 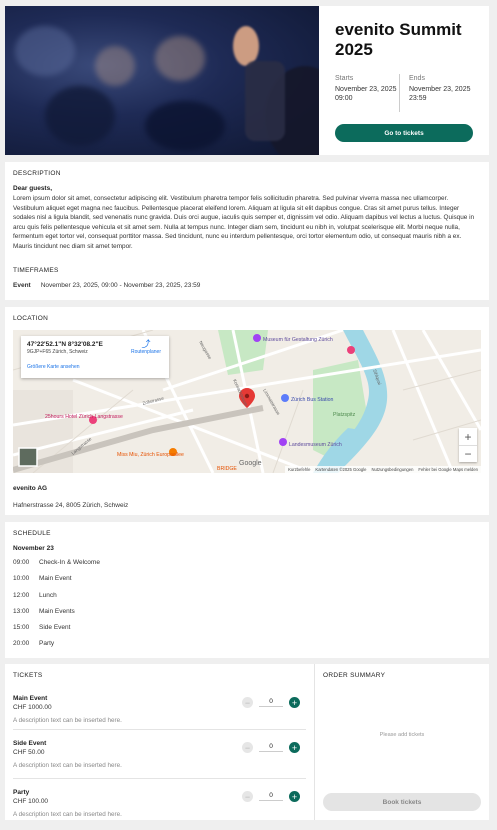 I want to click on map-label-landesmuseum: Landesmuseum Zürich, so click(x=315, y=445).